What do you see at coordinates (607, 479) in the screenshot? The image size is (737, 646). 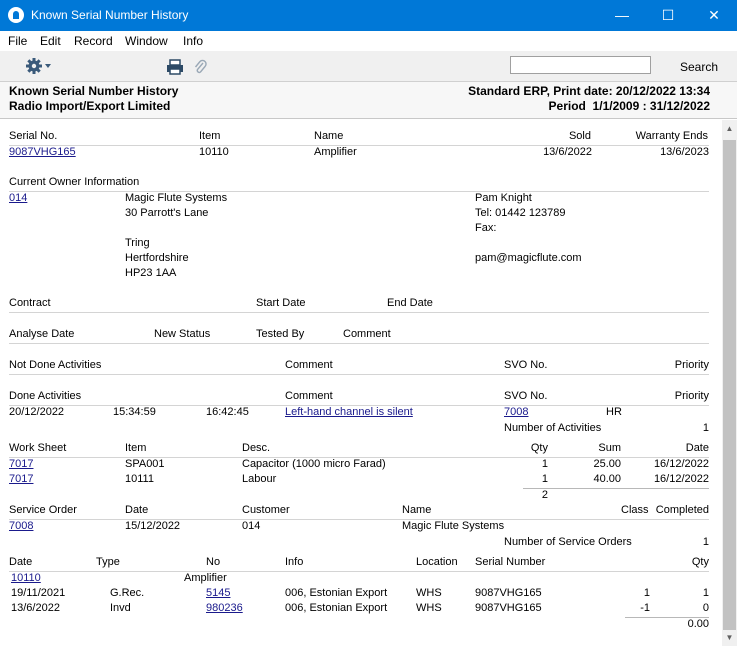 I see `ws-row-2-sum: 40.00` at bounding box center [607, 479].